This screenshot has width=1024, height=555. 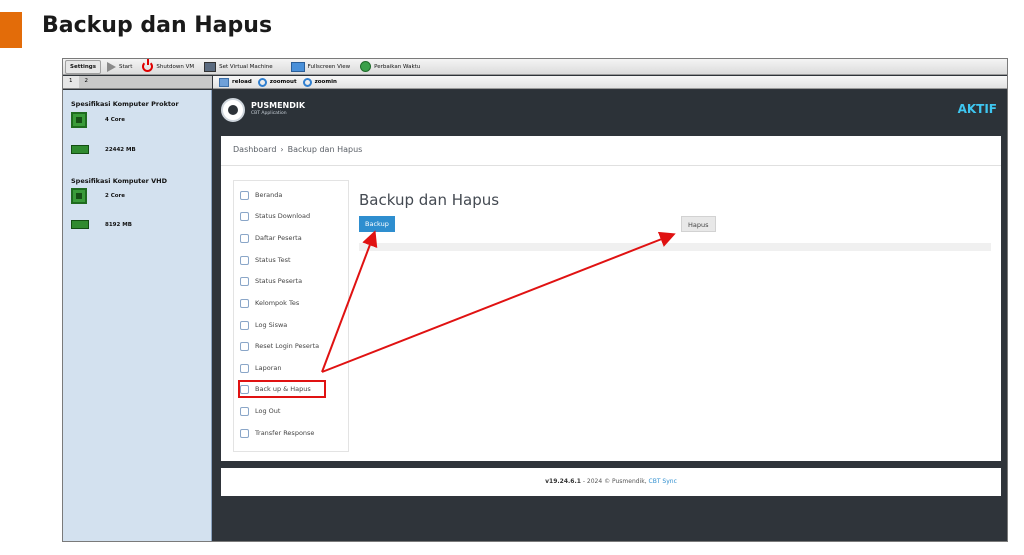 What do you see at coordinates (285, 433) in the screenshot?
I see `sidebar-item-label: Transfer Response` at bounding box center [285, 433].